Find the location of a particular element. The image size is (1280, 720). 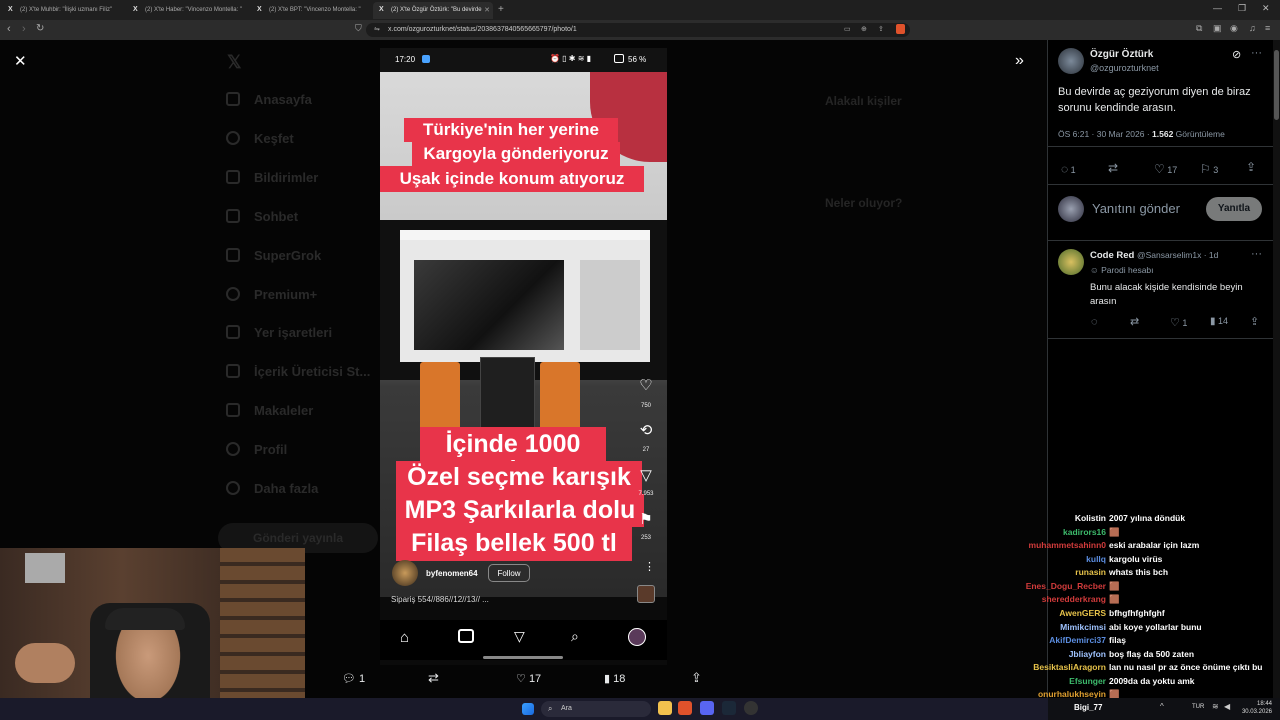

heart-icon: ♡ is located at coordinates (646, 385).